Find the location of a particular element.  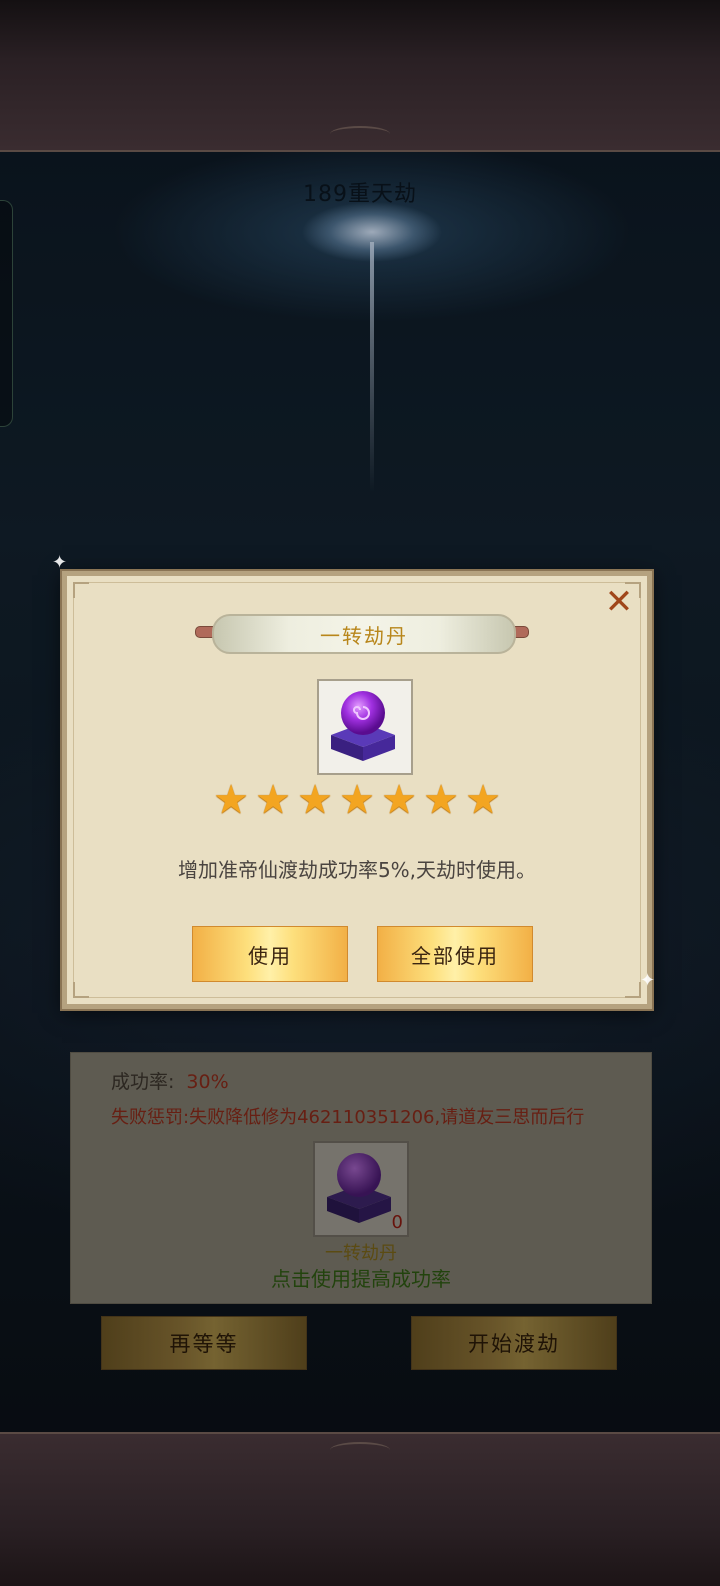

bottom-bar is located at coordinates (360, 1509).